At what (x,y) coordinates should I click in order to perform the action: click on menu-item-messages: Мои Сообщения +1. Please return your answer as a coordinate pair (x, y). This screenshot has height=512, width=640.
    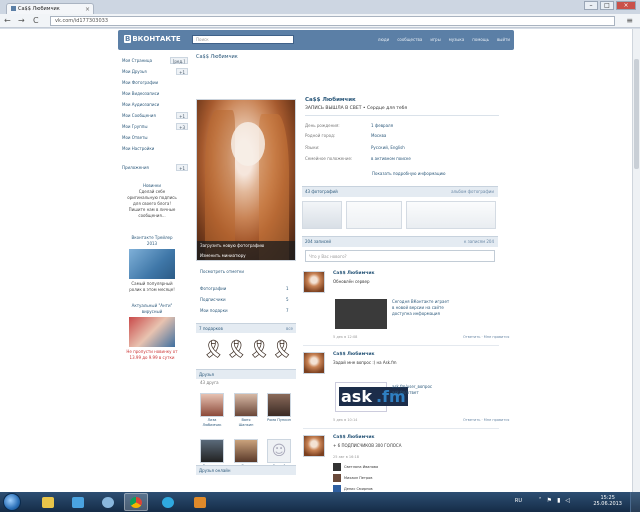
    Looking at the image, I should click on (157, 115).